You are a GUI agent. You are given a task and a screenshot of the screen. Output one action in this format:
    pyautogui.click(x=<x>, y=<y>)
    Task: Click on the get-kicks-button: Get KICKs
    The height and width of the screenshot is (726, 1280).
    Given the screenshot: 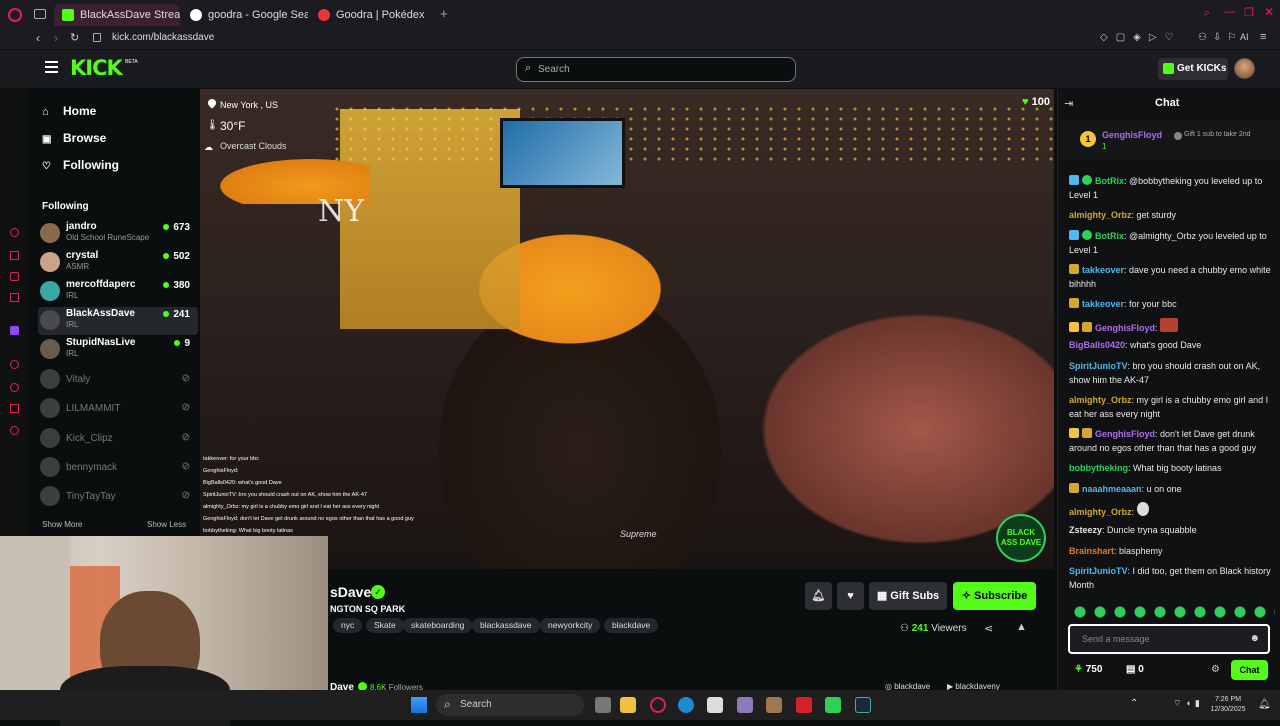 What is the action you would take?
    pyautogui.click(x=1193, y=69)
    